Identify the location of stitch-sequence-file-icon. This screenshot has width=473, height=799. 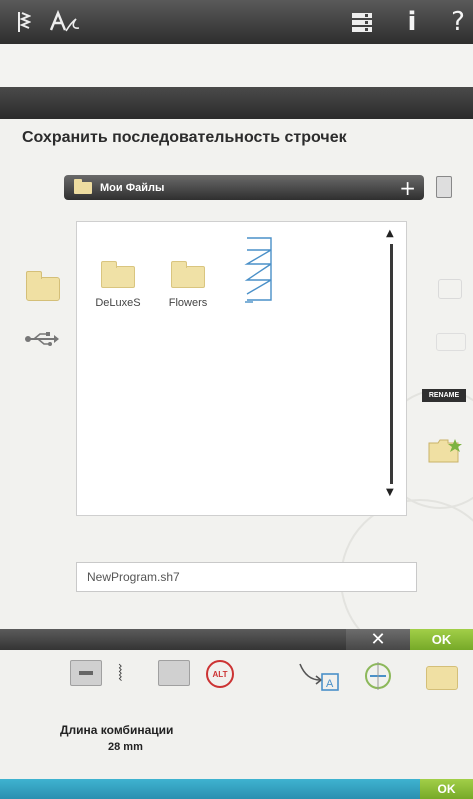
(260, 271).